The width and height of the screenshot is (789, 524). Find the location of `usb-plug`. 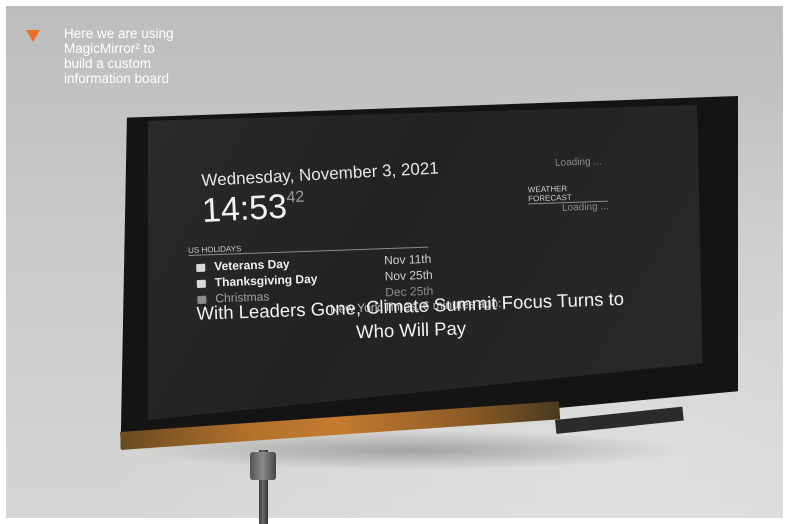

usb-plug is located at coordinates (263, 466).